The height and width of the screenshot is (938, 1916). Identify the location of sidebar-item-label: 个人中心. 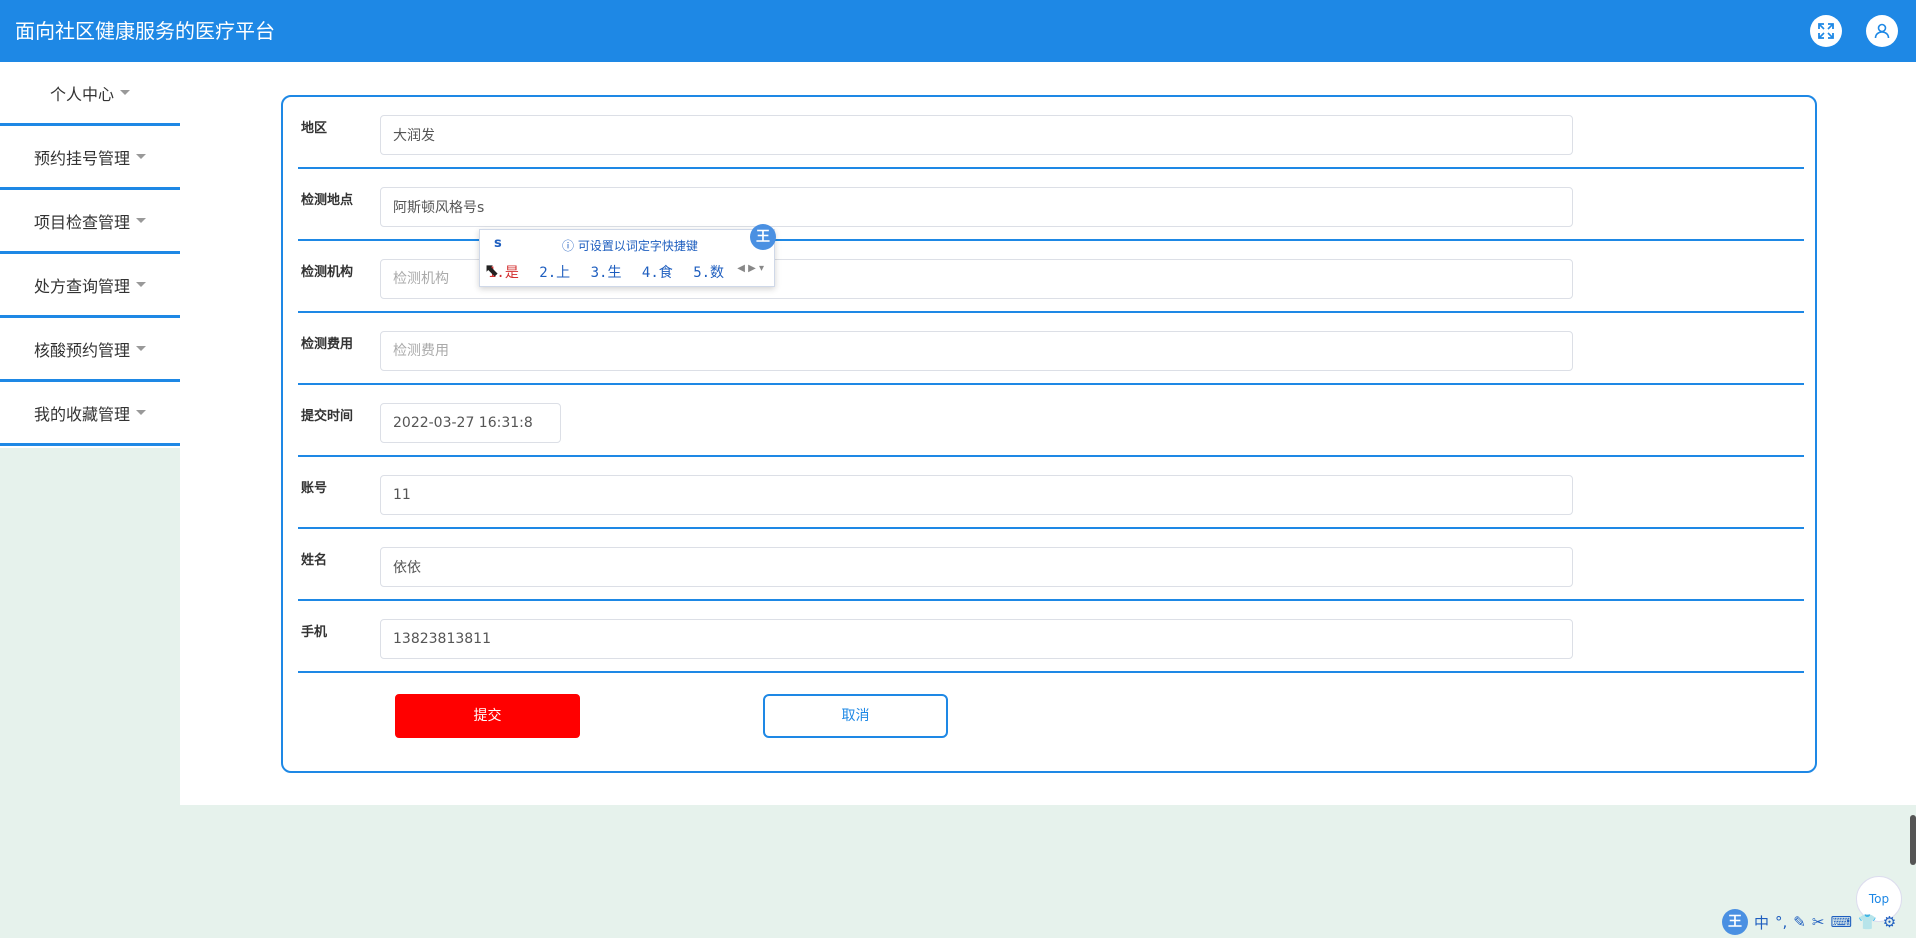
(81, 94).